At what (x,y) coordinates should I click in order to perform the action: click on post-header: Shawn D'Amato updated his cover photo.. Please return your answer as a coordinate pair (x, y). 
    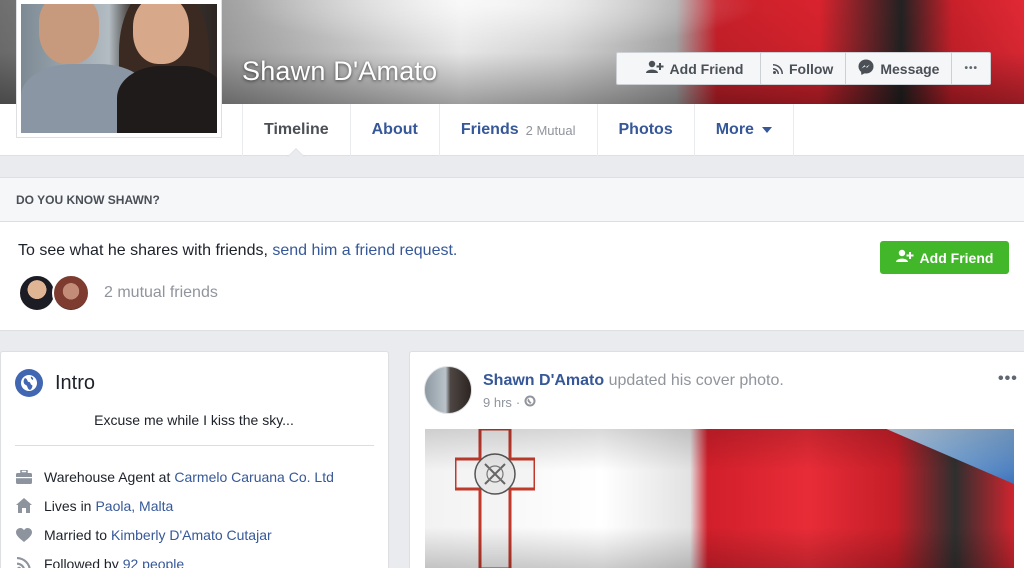
    Looking at the image, I should click on (633, 381).